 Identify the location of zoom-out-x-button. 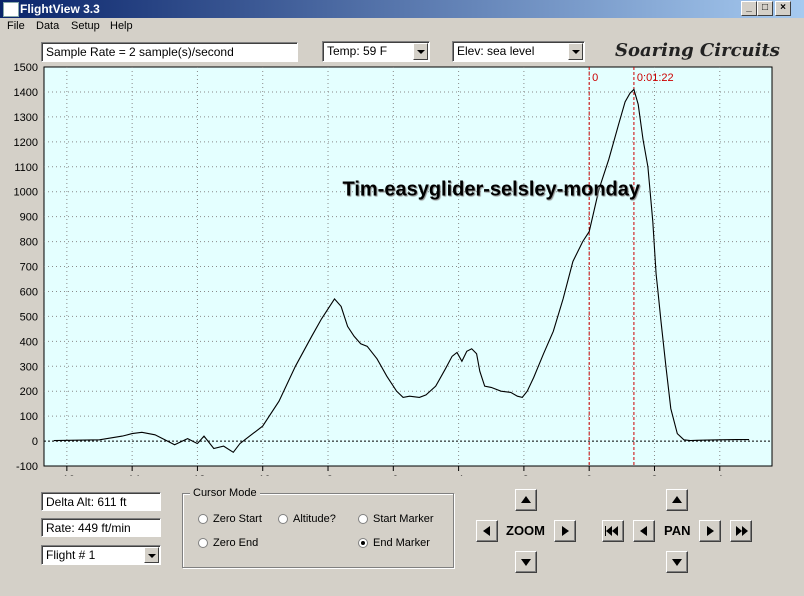
(487, 531).